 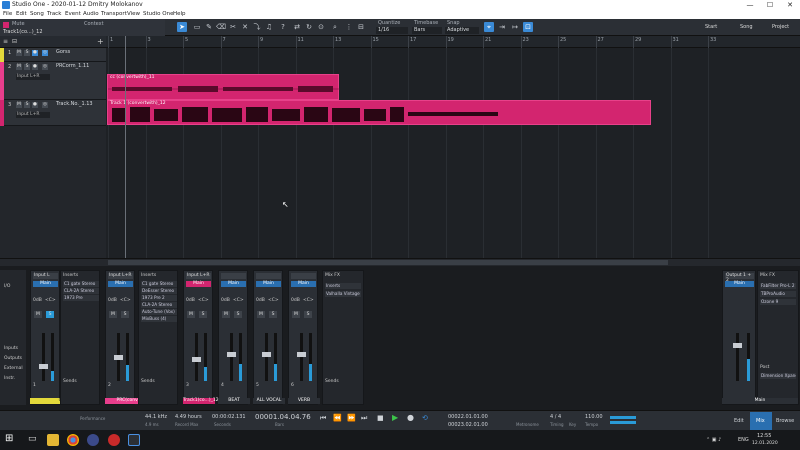 I want to click on split-tool-icon: ✂, so click(x=233, y=27).